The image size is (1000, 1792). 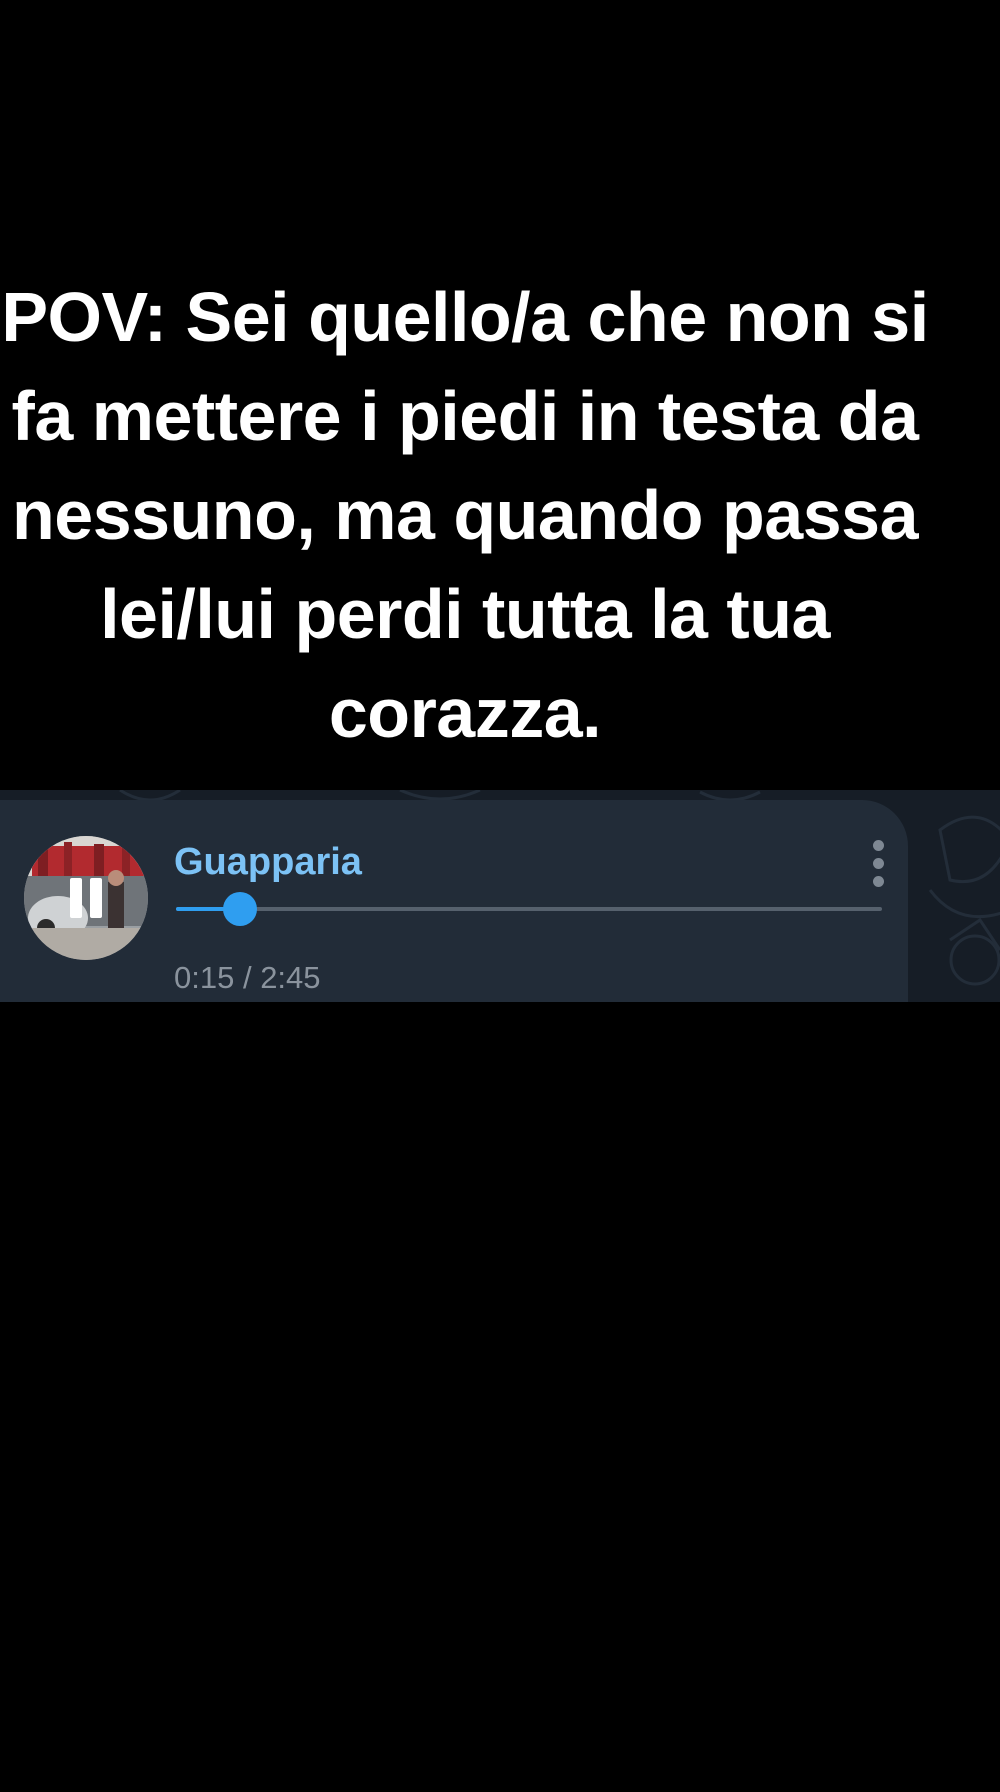 I want to click on chat-background: Guapparia 0:15 / 2:45, so click(x=500, y=896).